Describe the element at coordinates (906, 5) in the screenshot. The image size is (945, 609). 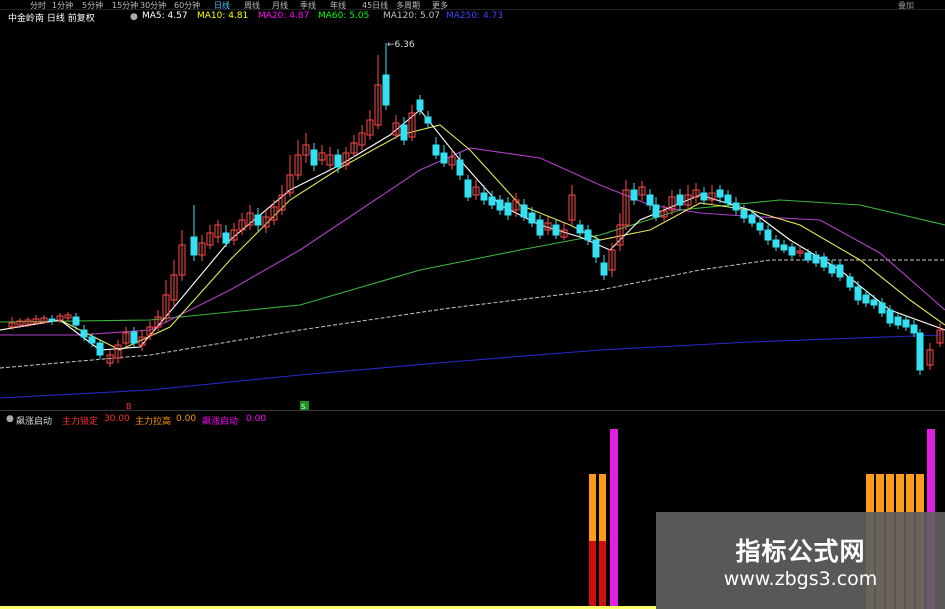
I see `overlay-button: 叠加` at that location.